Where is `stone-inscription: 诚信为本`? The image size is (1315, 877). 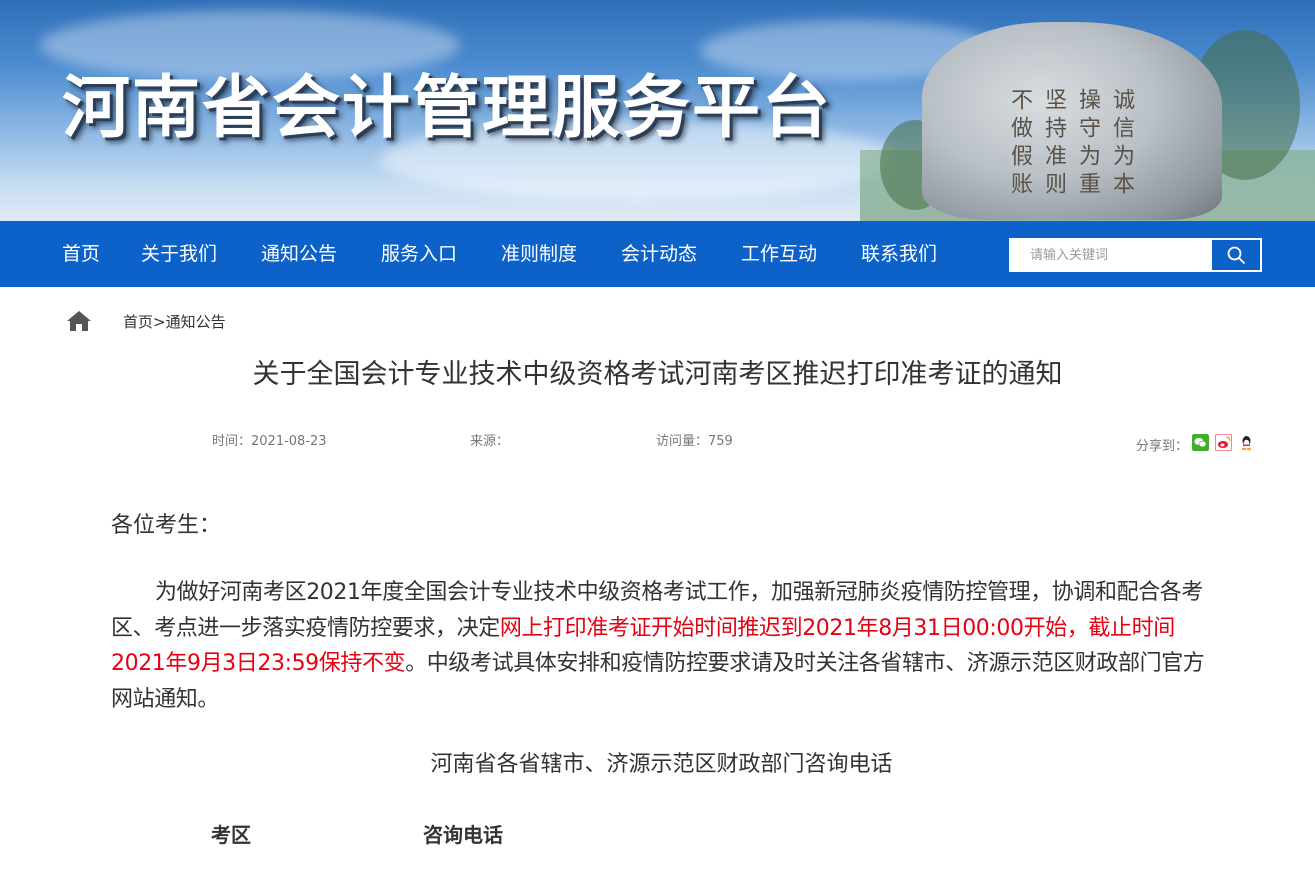 stone-inscription: 诚信为本 is located at coordinates (1121, 144).